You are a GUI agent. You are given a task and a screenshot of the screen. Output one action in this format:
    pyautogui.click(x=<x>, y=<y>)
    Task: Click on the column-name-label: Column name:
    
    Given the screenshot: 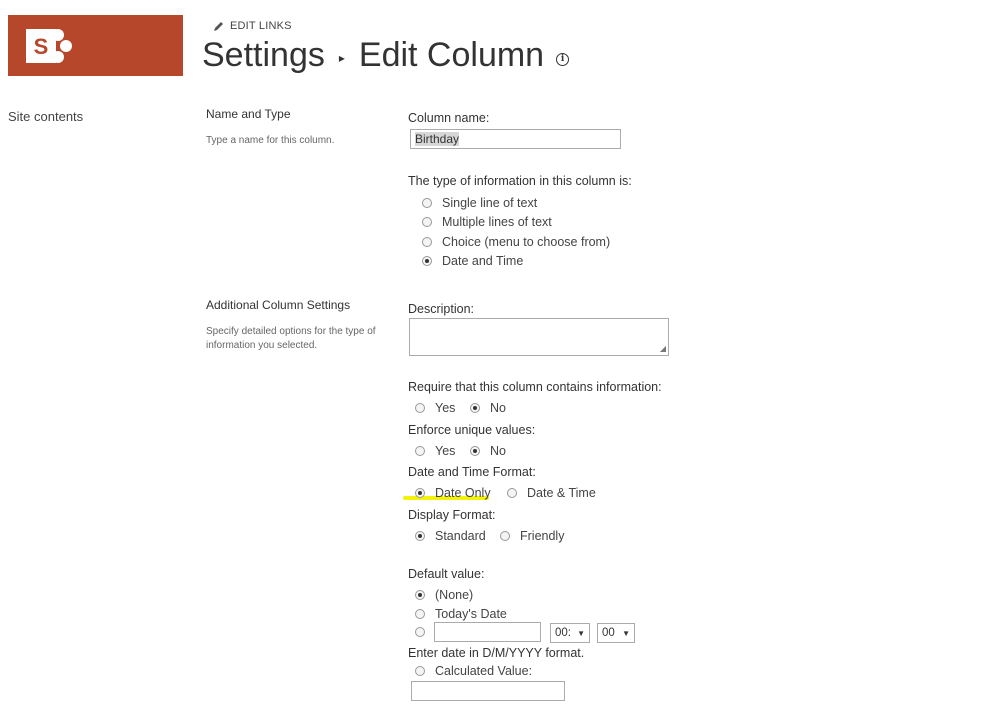 What is the action you would take?
    pyautogui.click(x=449, y=118)
    